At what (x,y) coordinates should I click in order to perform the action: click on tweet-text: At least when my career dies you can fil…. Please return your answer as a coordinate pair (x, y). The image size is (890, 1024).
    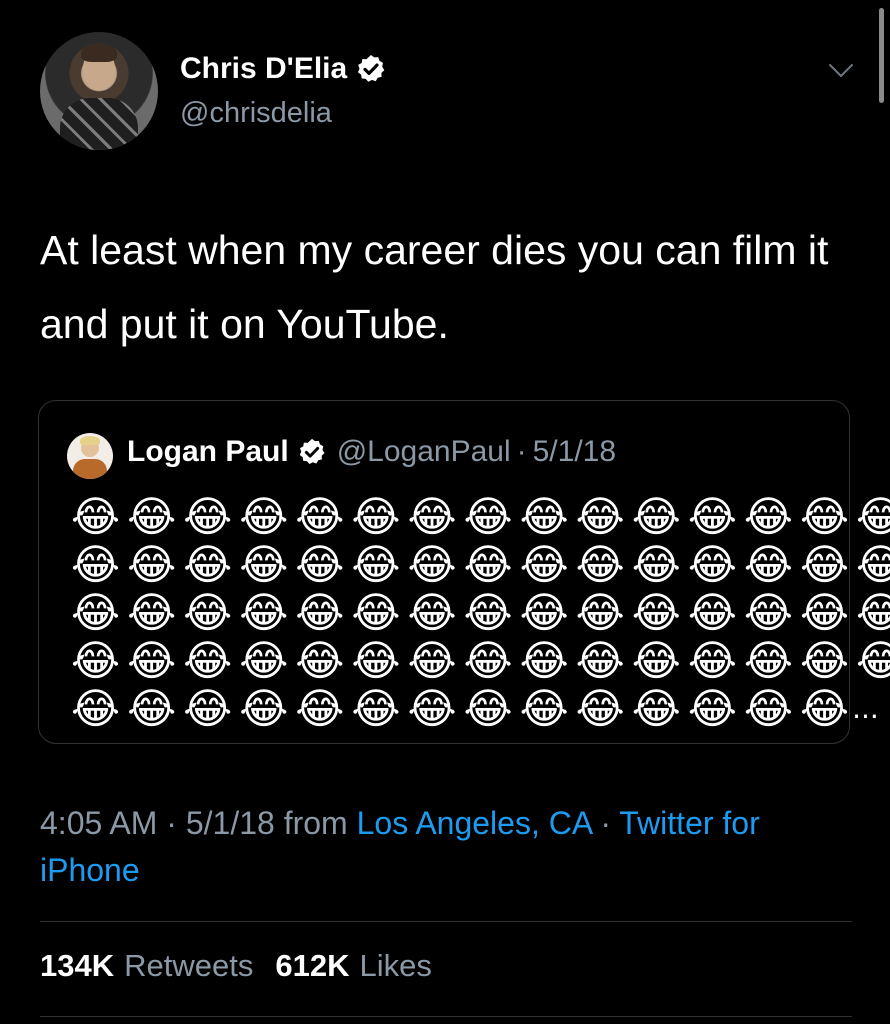
    Looking at the image, I should click on (434, 287).